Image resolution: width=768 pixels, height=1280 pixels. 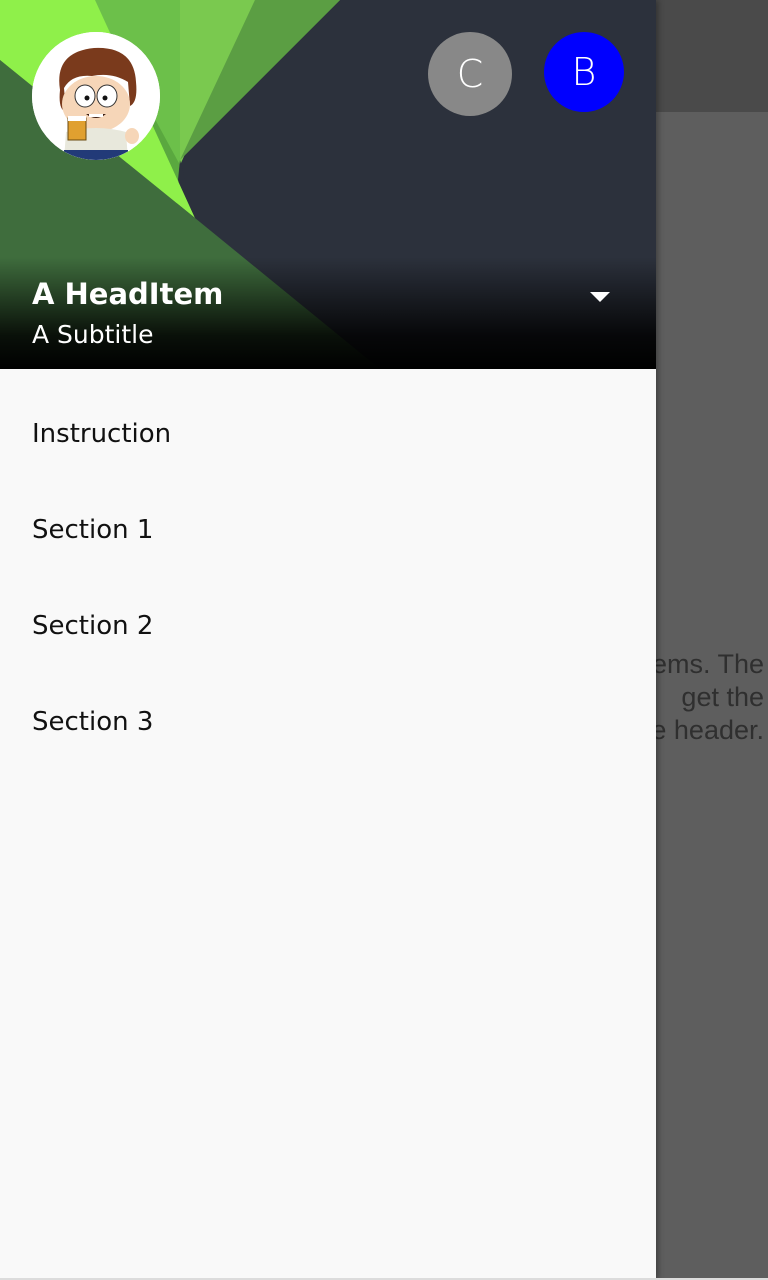 I want to click on profile-switch-c: C, so click(x=470, y=74).